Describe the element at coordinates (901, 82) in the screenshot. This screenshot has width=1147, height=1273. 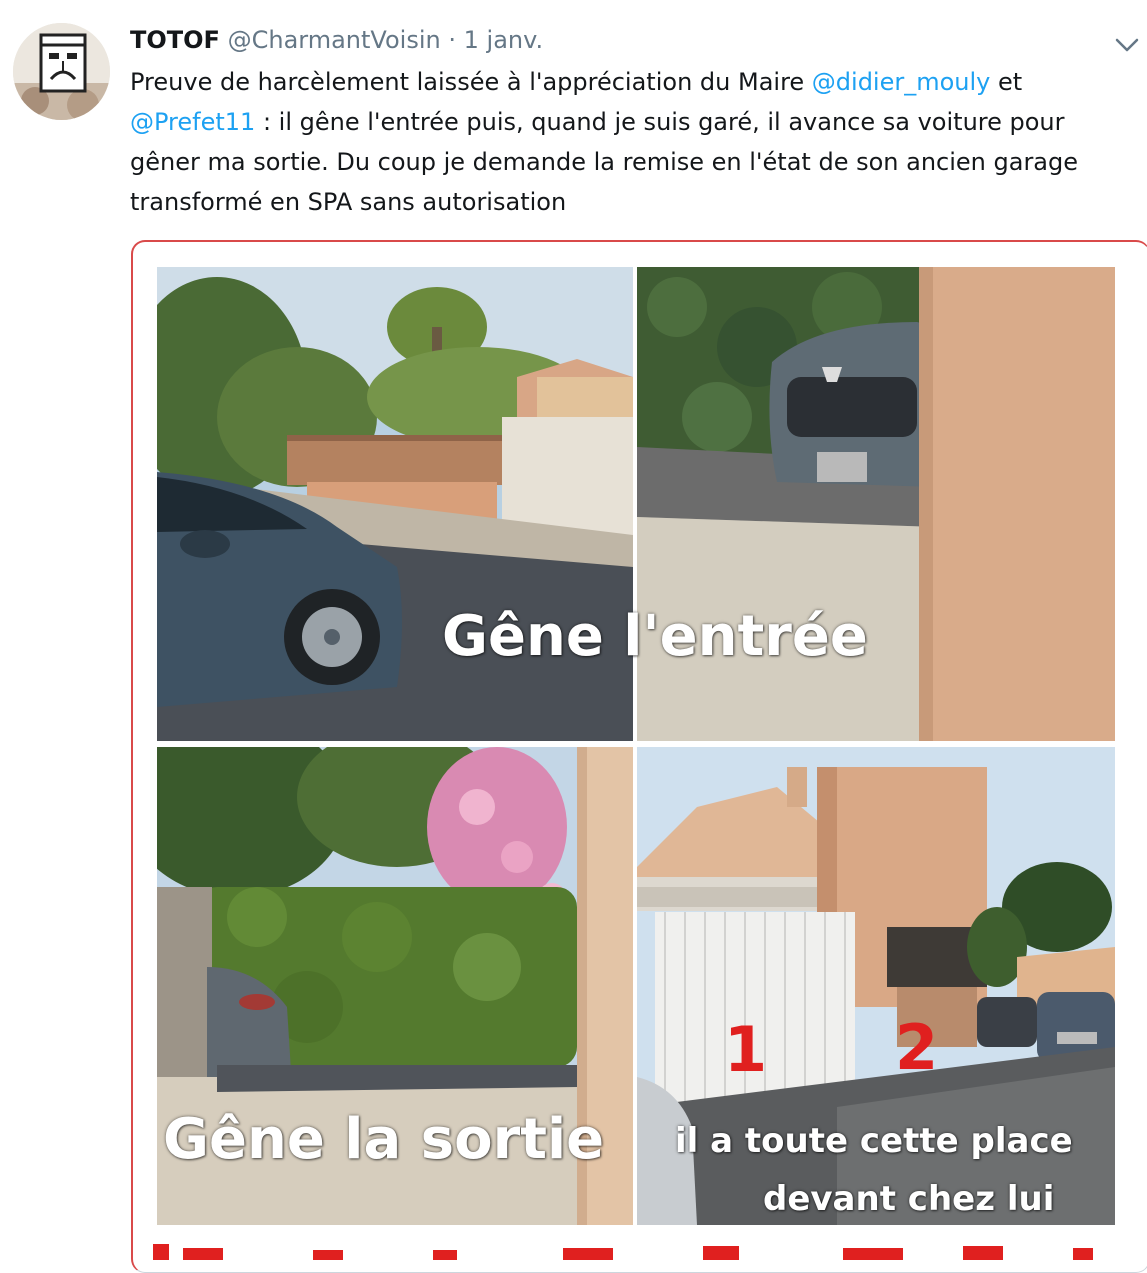
I see `mention-link: @didier_mouly` at that location.